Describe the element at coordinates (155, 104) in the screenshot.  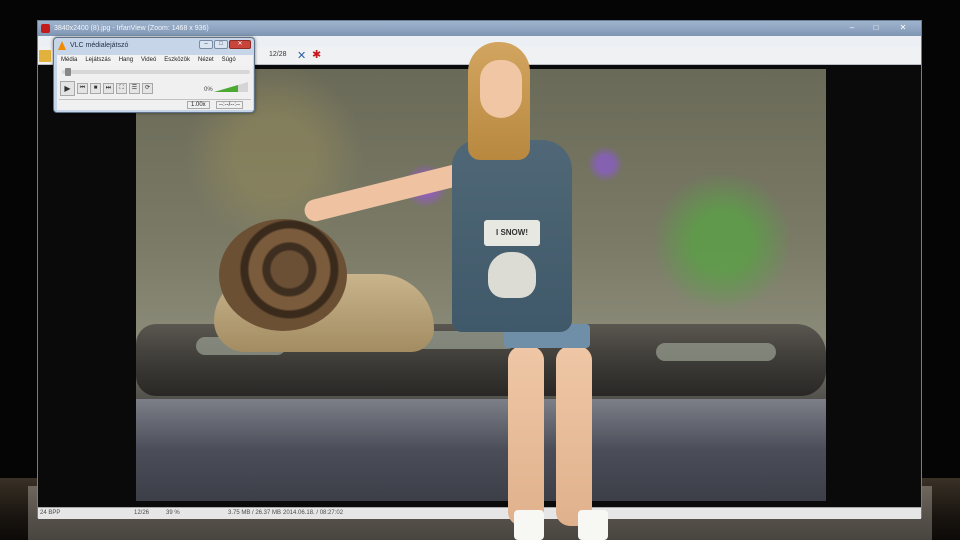
I see `vlc-statusbar: 1.00x --:--/--:--` at that location.